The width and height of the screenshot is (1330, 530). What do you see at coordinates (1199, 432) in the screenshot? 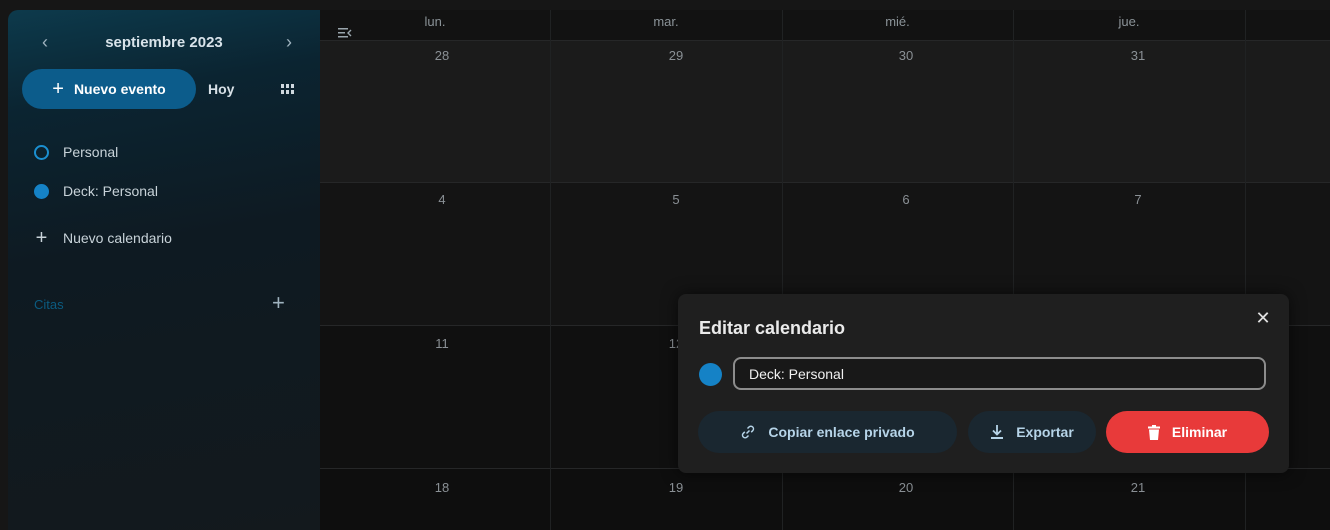
I see `delete-label: Eliminar` at bounding box center [1199, 432].